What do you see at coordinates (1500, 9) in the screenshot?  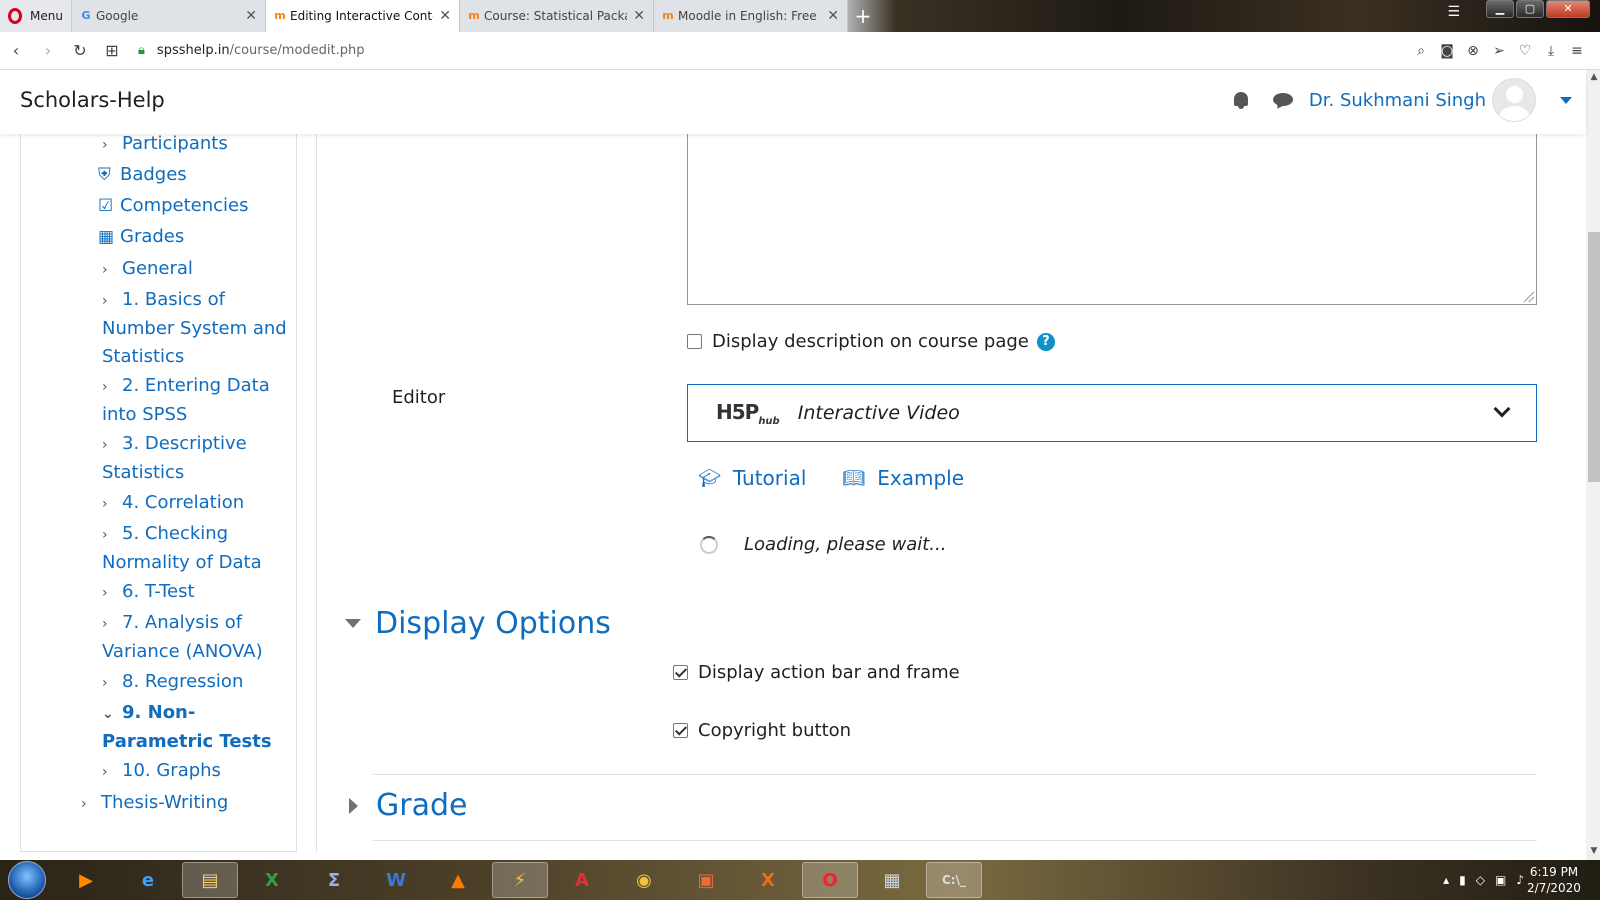 I see `minimize-button: ▁` at bounding box center [1500, 9].